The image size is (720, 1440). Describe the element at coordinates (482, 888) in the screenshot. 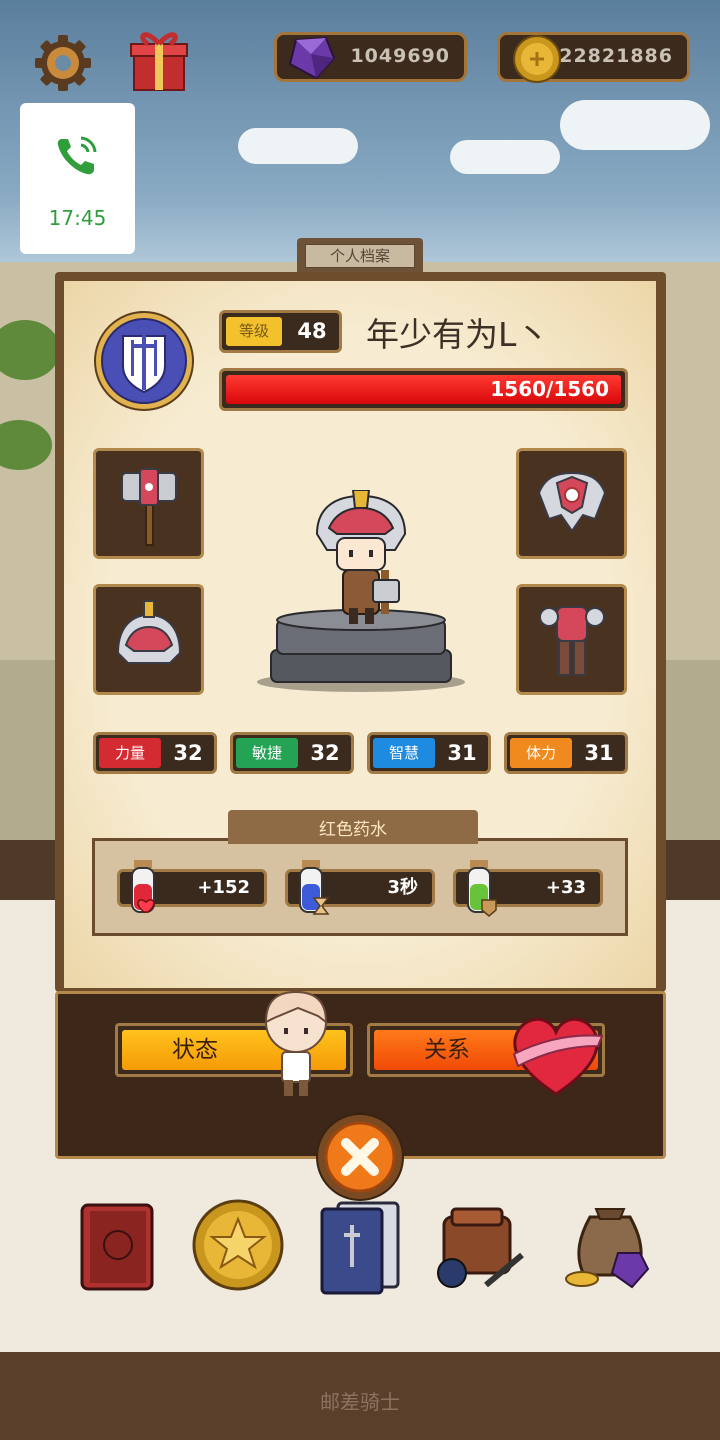

I see `green-potion-shield-icon` at that location.